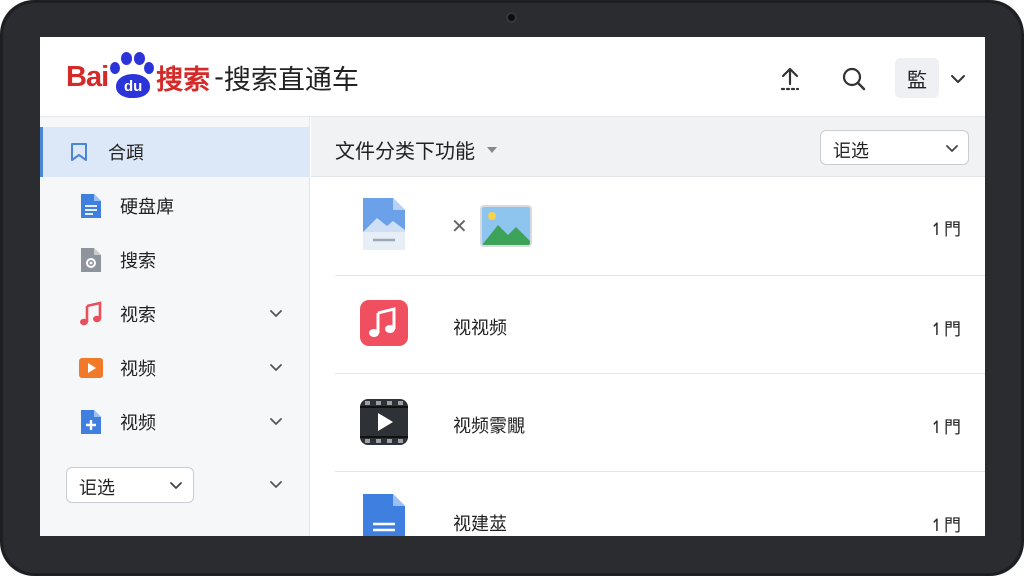 Image resolution: width=1024 pixels, height=576 pixels. What do you see at coordinates (648, 147) in the screenshot?
I see `content-toolbar: 文件分类下功能 讵选` at bounding box center [648, 147].